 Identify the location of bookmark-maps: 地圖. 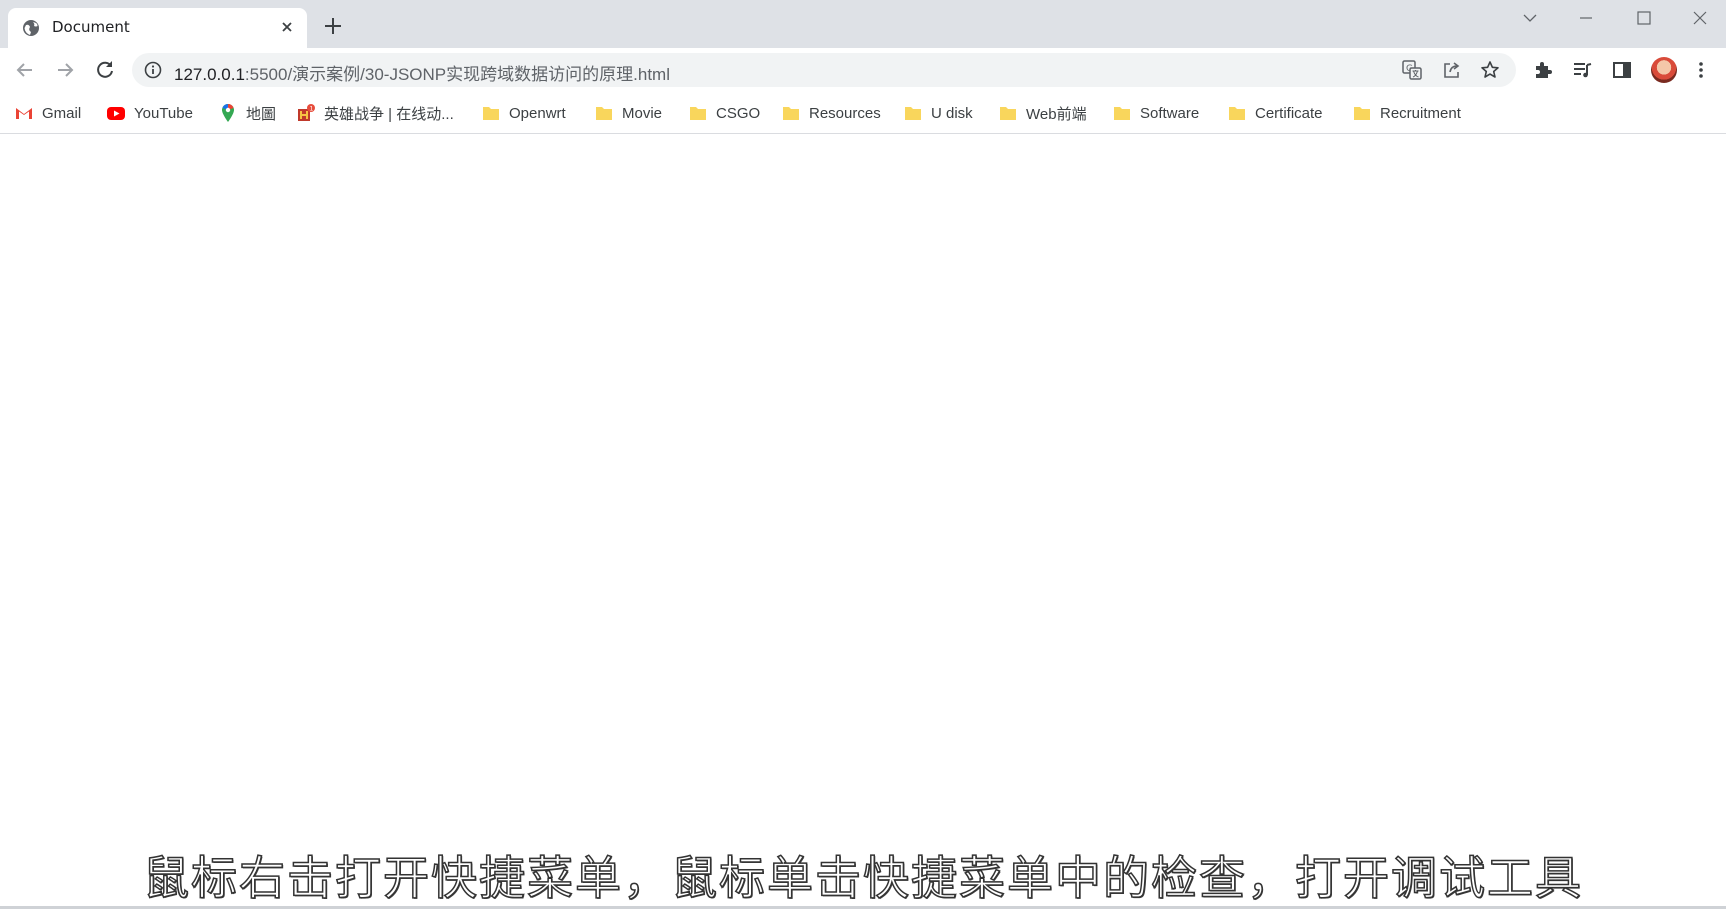
(247, 113).